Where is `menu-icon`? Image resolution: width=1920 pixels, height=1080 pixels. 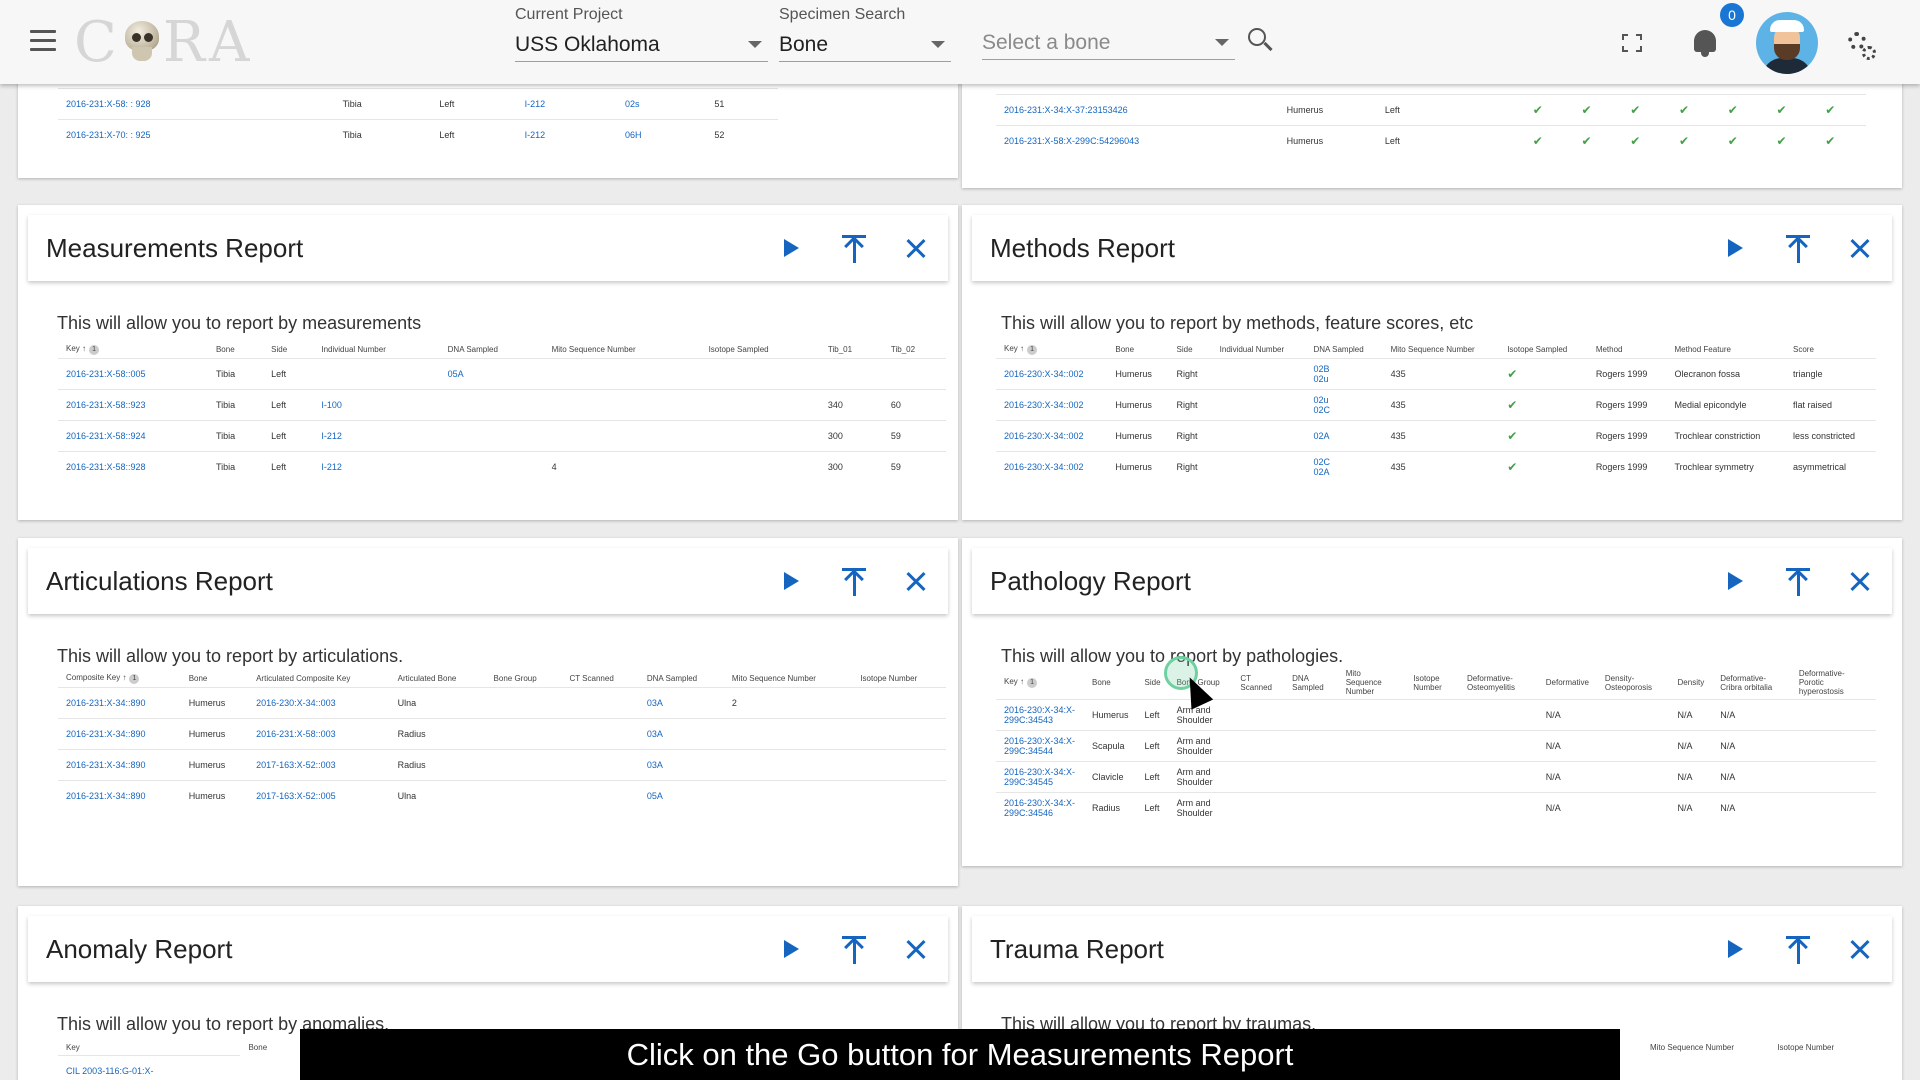 menu-icon is located at coordinates (43, 41).